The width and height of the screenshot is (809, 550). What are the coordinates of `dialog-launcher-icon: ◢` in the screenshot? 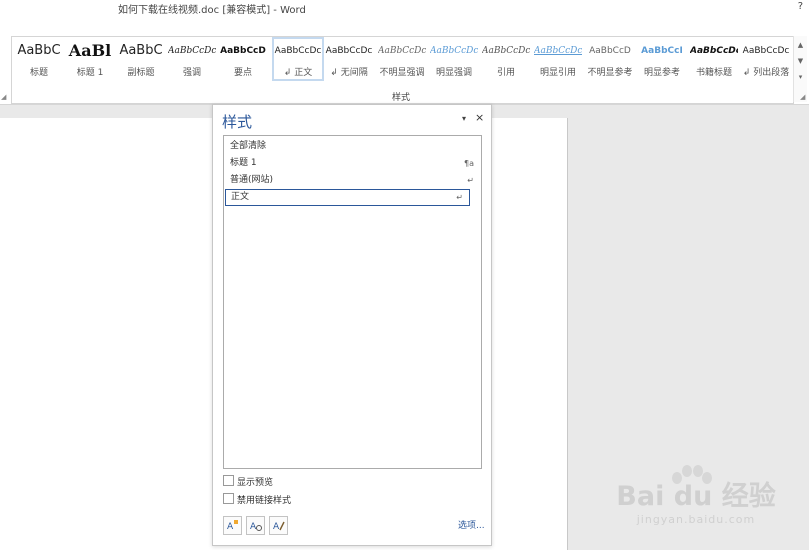 It's located at (3, 97).